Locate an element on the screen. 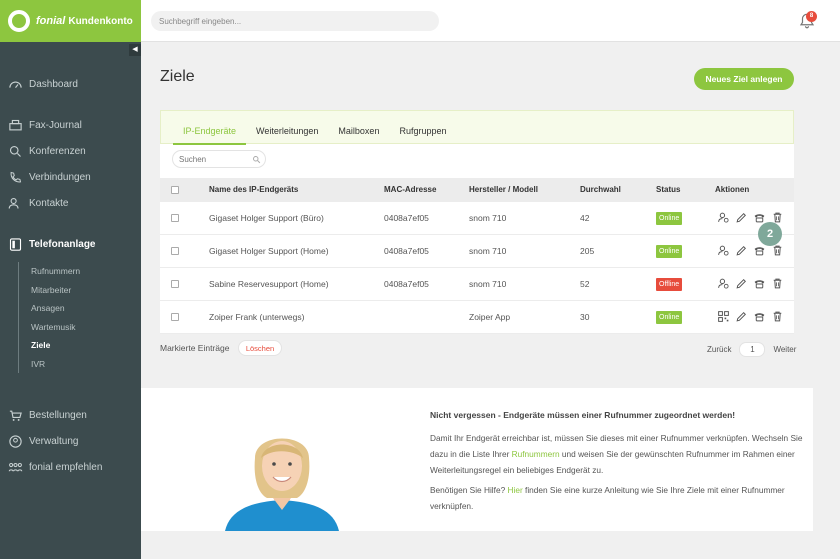  sidebar-item-verwaltung: Verwaltung is located at coordinates (43, 441).